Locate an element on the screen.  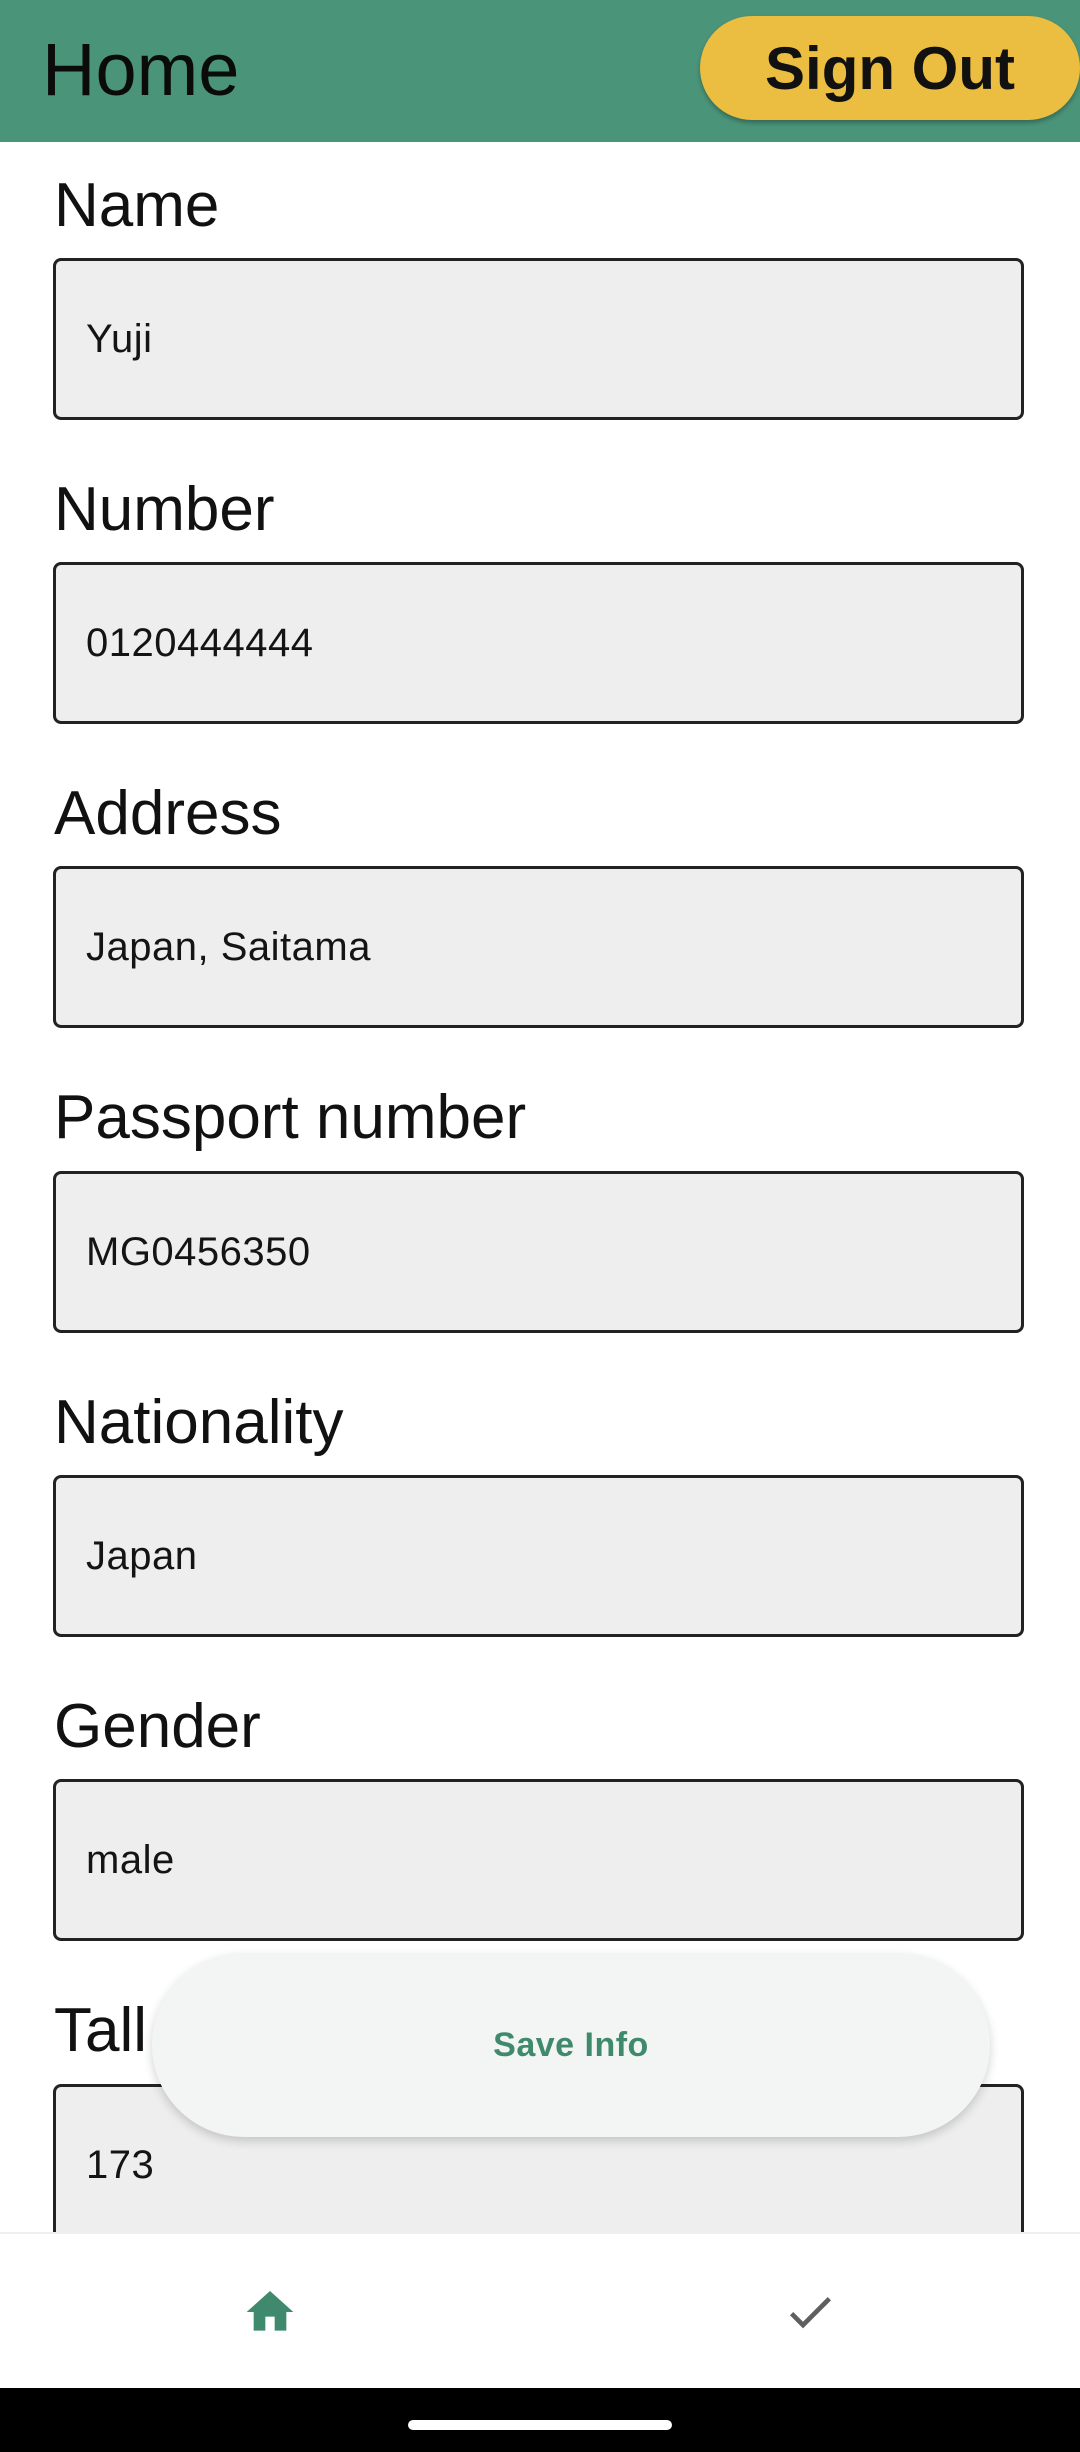
tall-label: Tall is located at coordinates (101, 2030).